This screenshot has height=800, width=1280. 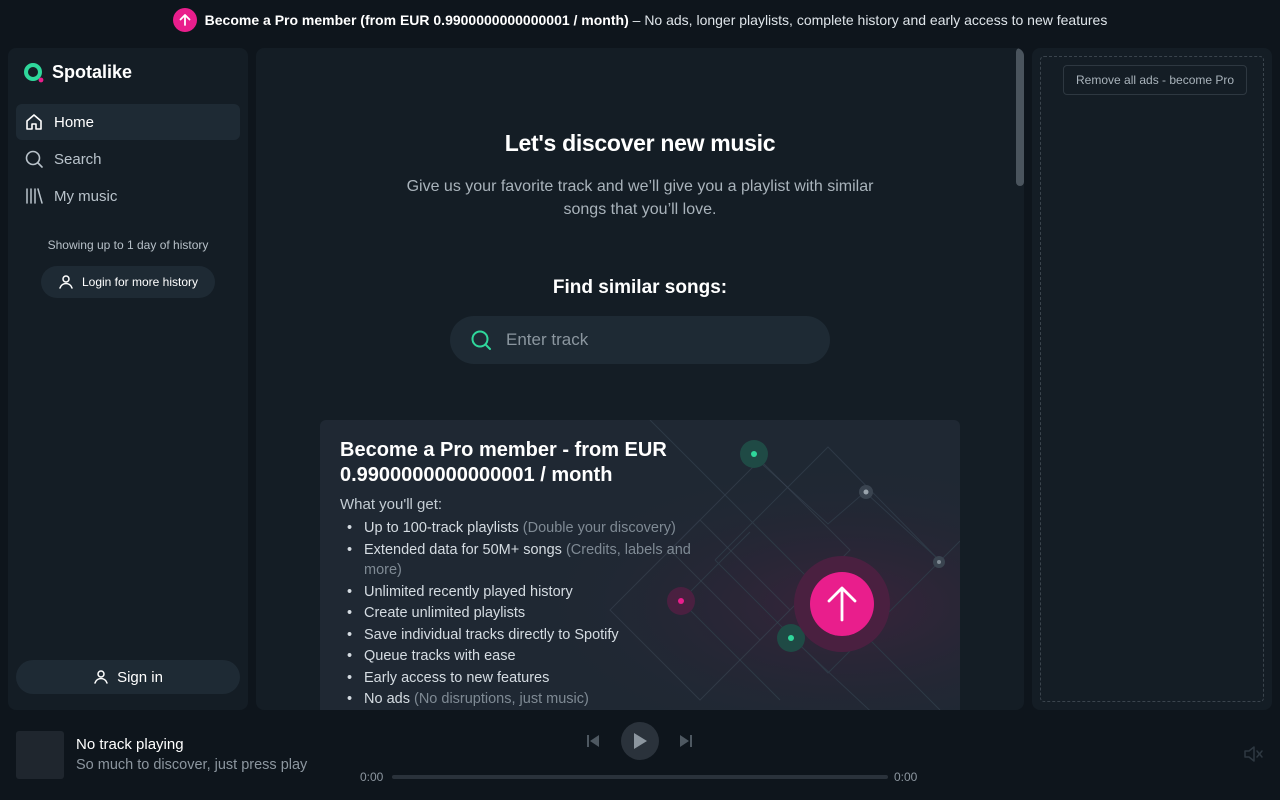 What do you see at coordinates (372, 777) in the screenshot?
I see `elapsed-time: 0:00` at bounding box center [372, 777].